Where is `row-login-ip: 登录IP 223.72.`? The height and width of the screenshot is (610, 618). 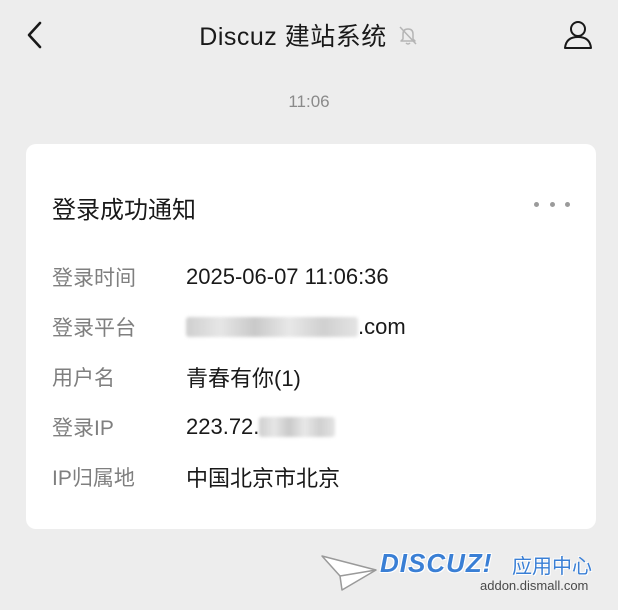 row-login-ip: 登录IP 223.72. is located at coordinates (194, 427).